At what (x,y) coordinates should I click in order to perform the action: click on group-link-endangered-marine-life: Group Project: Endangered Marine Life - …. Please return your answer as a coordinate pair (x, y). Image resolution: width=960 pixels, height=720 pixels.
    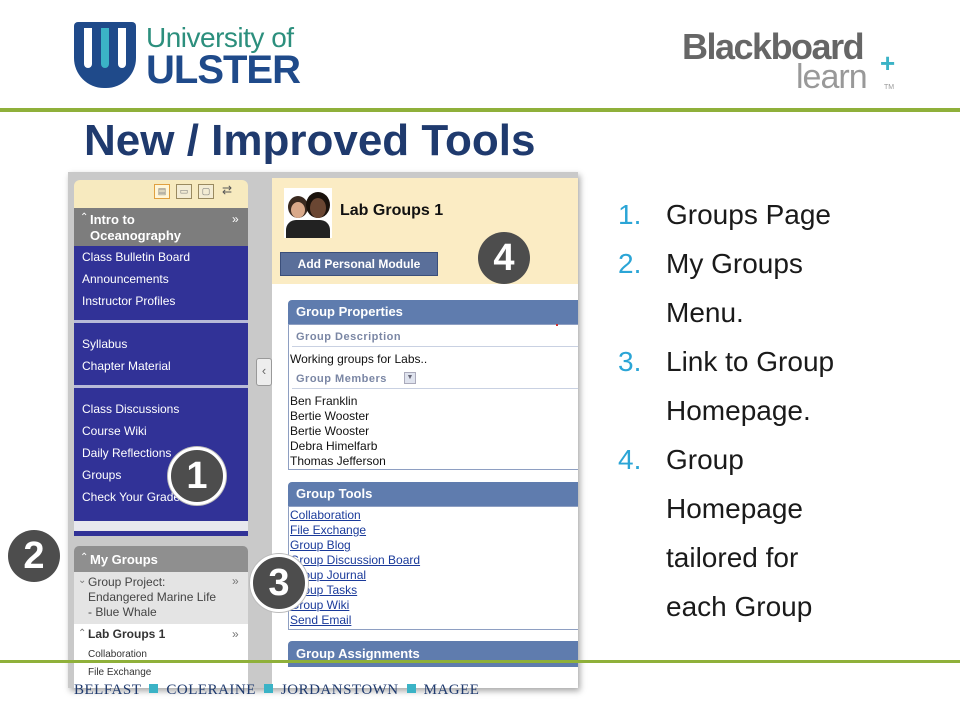
    Looking at the image, I should click on (153, 597).